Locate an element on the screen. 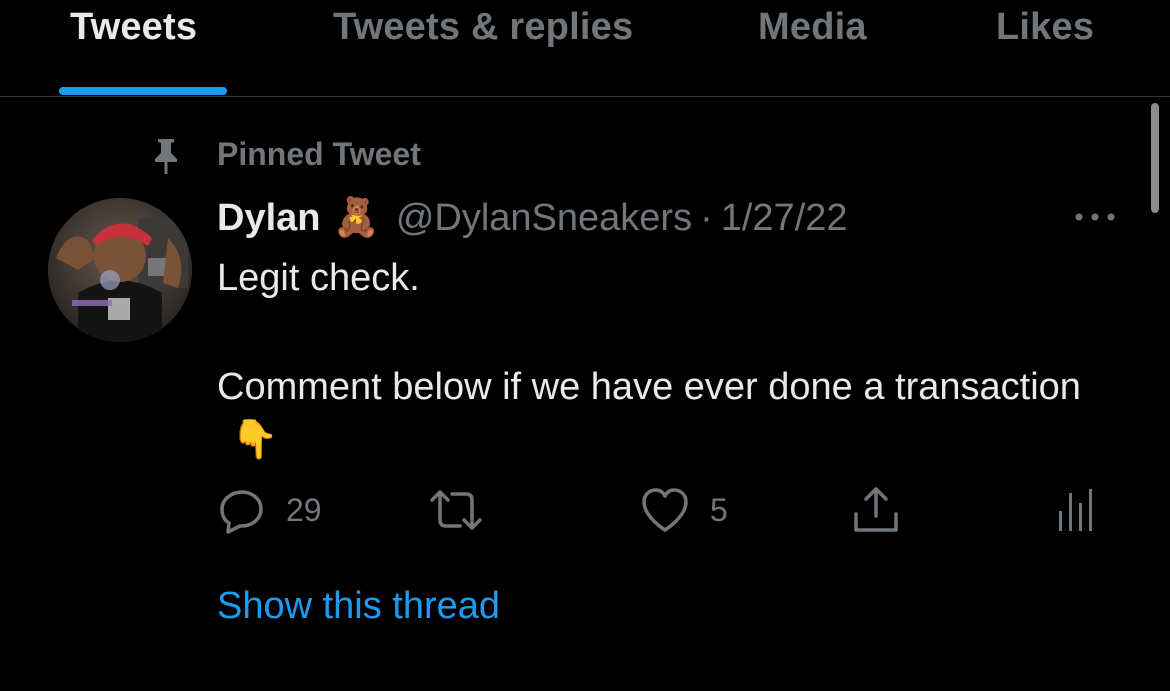  share-button is located at coordinates (876, 510).